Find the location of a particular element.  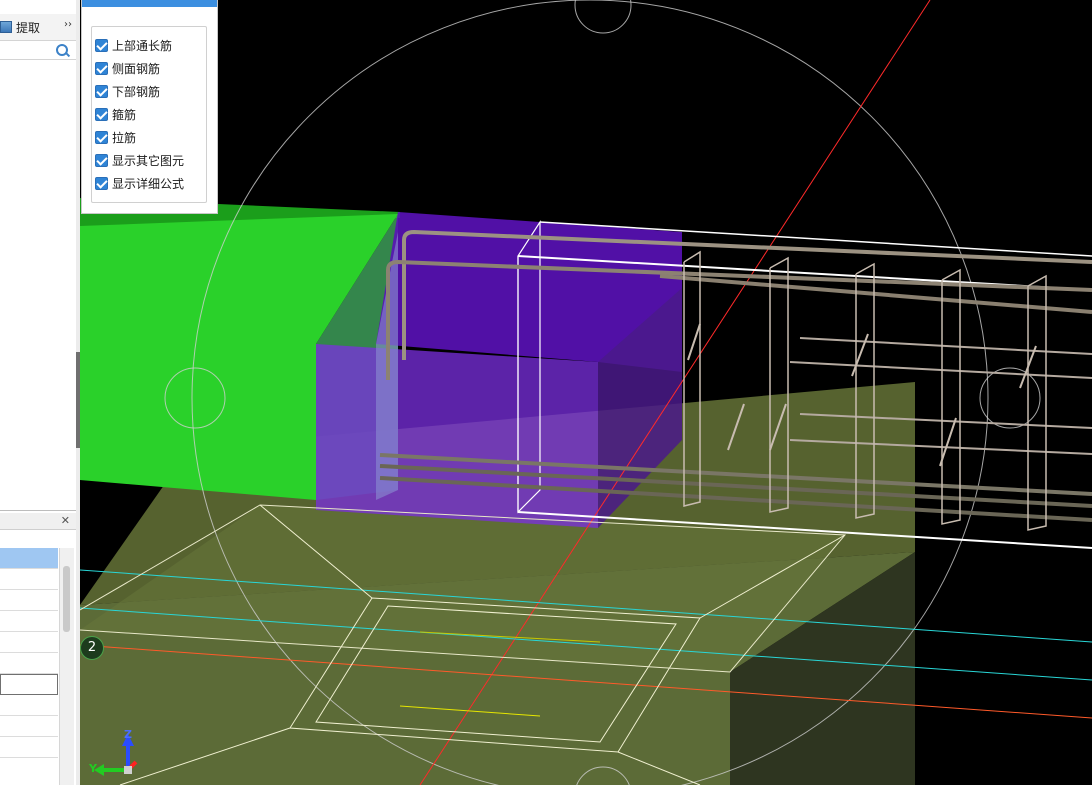

extract-icon is located at coordinates (6, 27).